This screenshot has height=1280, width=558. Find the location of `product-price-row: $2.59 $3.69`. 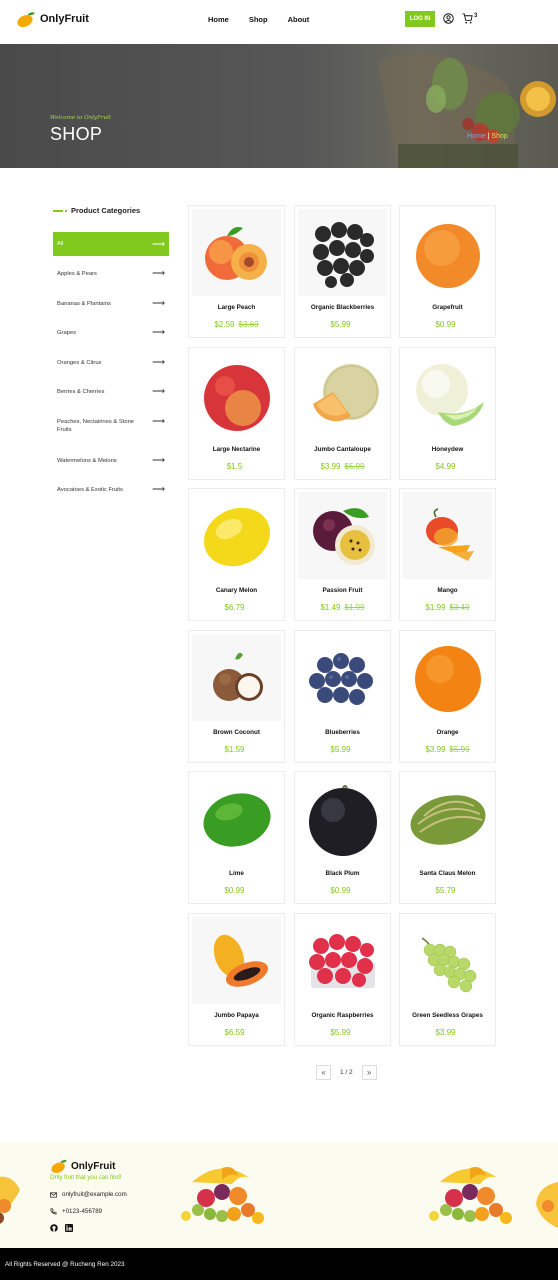

product-price-row: $2.59 $3.69 is located at coordinates (236, 324).